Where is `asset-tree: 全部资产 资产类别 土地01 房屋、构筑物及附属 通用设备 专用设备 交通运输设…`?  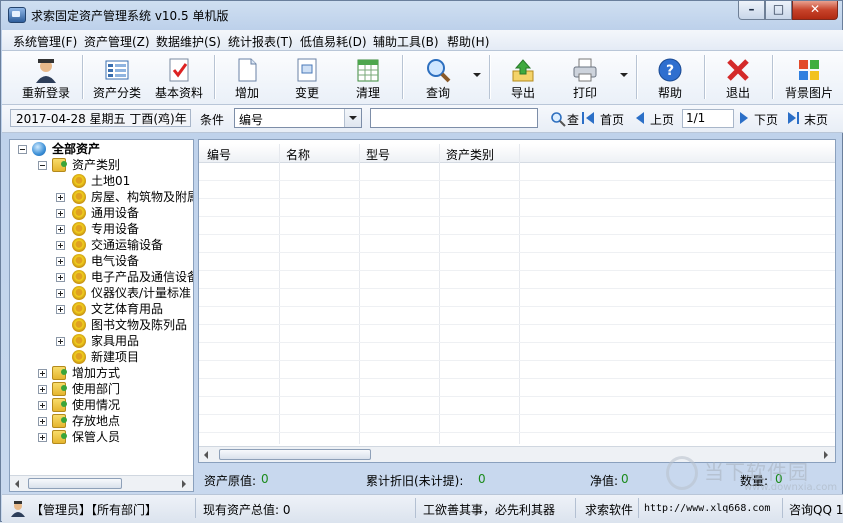 asset-tree: 全部资产 资产类别 土地01 房屋、构筑物及附属 通用设备 专用设备 交通运输设… is located at coordinates (101, 315).